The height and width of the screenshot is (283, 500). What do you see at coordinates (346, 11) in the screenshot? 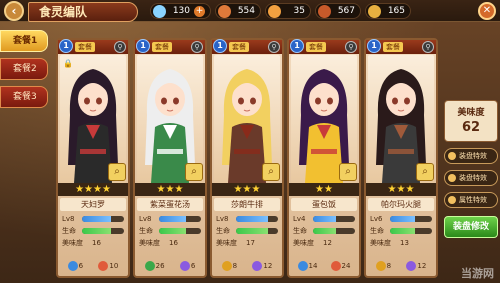
I see `resource-value: 567` at bounding box center [346, 11].